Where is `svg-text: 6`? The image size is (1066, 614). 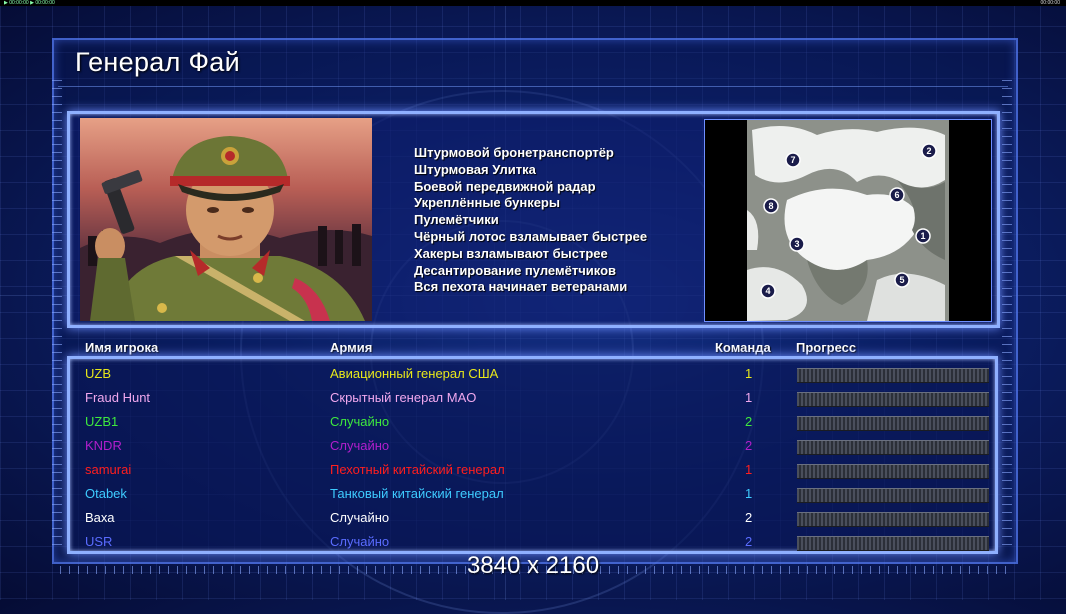 svg-text: 6 is located at coordinates (896, 195).